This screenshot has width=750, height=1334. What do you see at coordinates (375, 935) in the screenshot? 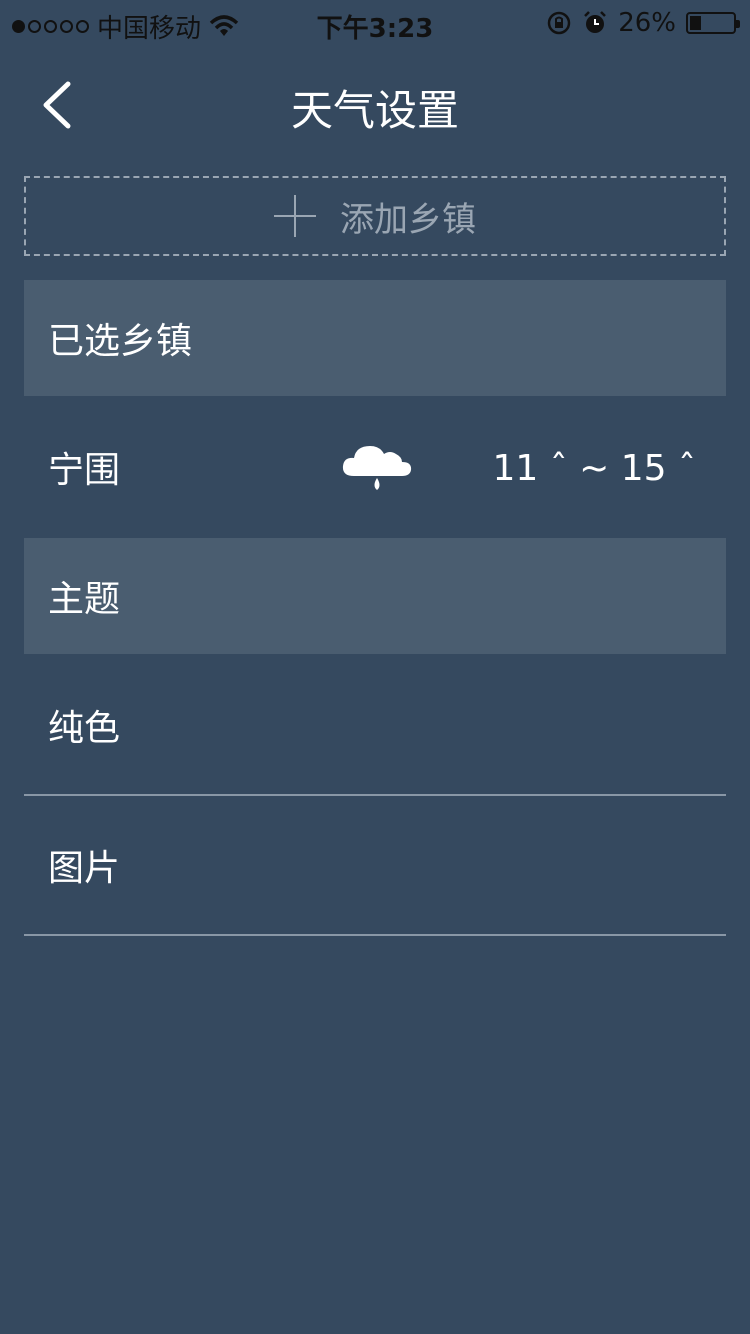
I see `divider` at bounding box center [375, 935].